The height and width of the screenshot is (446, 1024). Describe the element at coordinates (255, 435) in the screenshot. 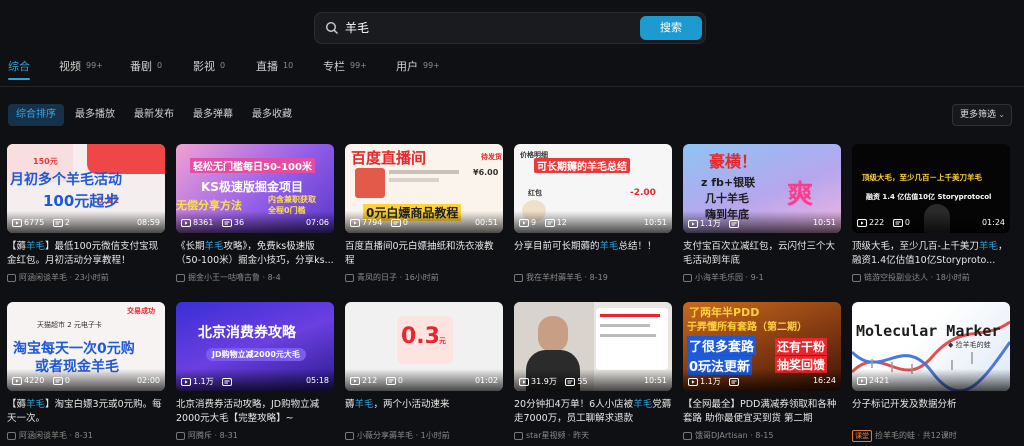

I see `video-author: 阿腾斥 · 8-31` at that location.